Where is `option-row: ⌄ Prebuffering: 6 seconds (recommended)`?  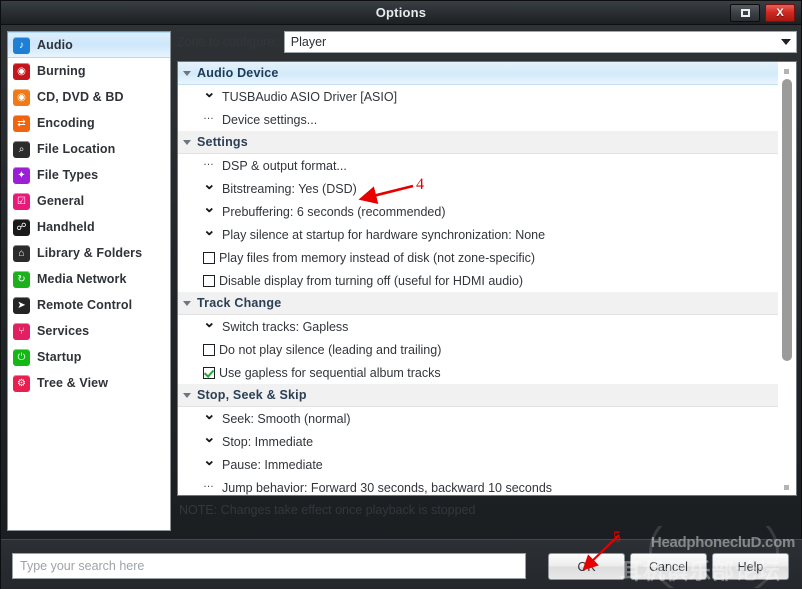 option-row: ⌄ Prebuffering: 6 seconds (recommended) is located at coordinates (478, 211).